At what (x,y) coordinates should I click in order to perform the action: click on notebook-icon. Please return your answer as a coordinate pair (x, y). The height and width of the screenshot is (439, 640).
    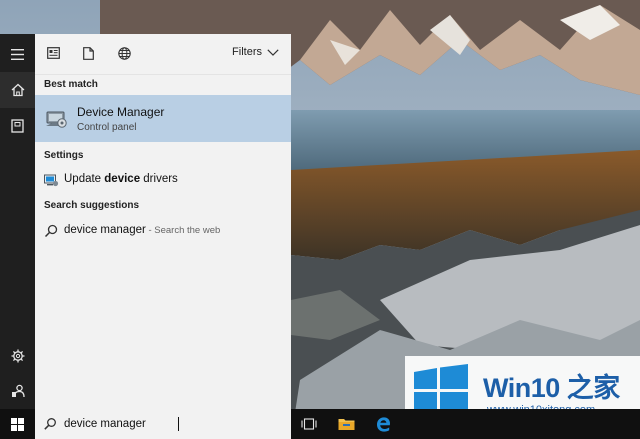
    Looking at the image, I should click on (17, 126).